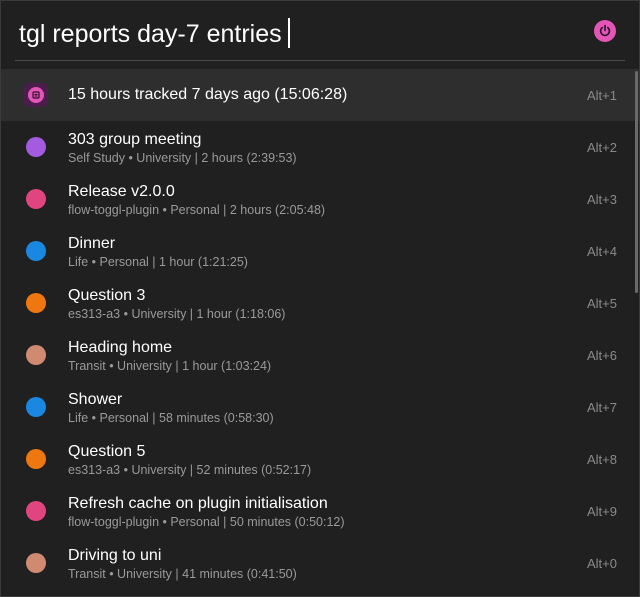 The image size is (640, 597). Describe the element at coordinates (170, 366) in the screenshot. I see `result-subtitle: Transit • University | 1 hour (1:03:24)` at that location.